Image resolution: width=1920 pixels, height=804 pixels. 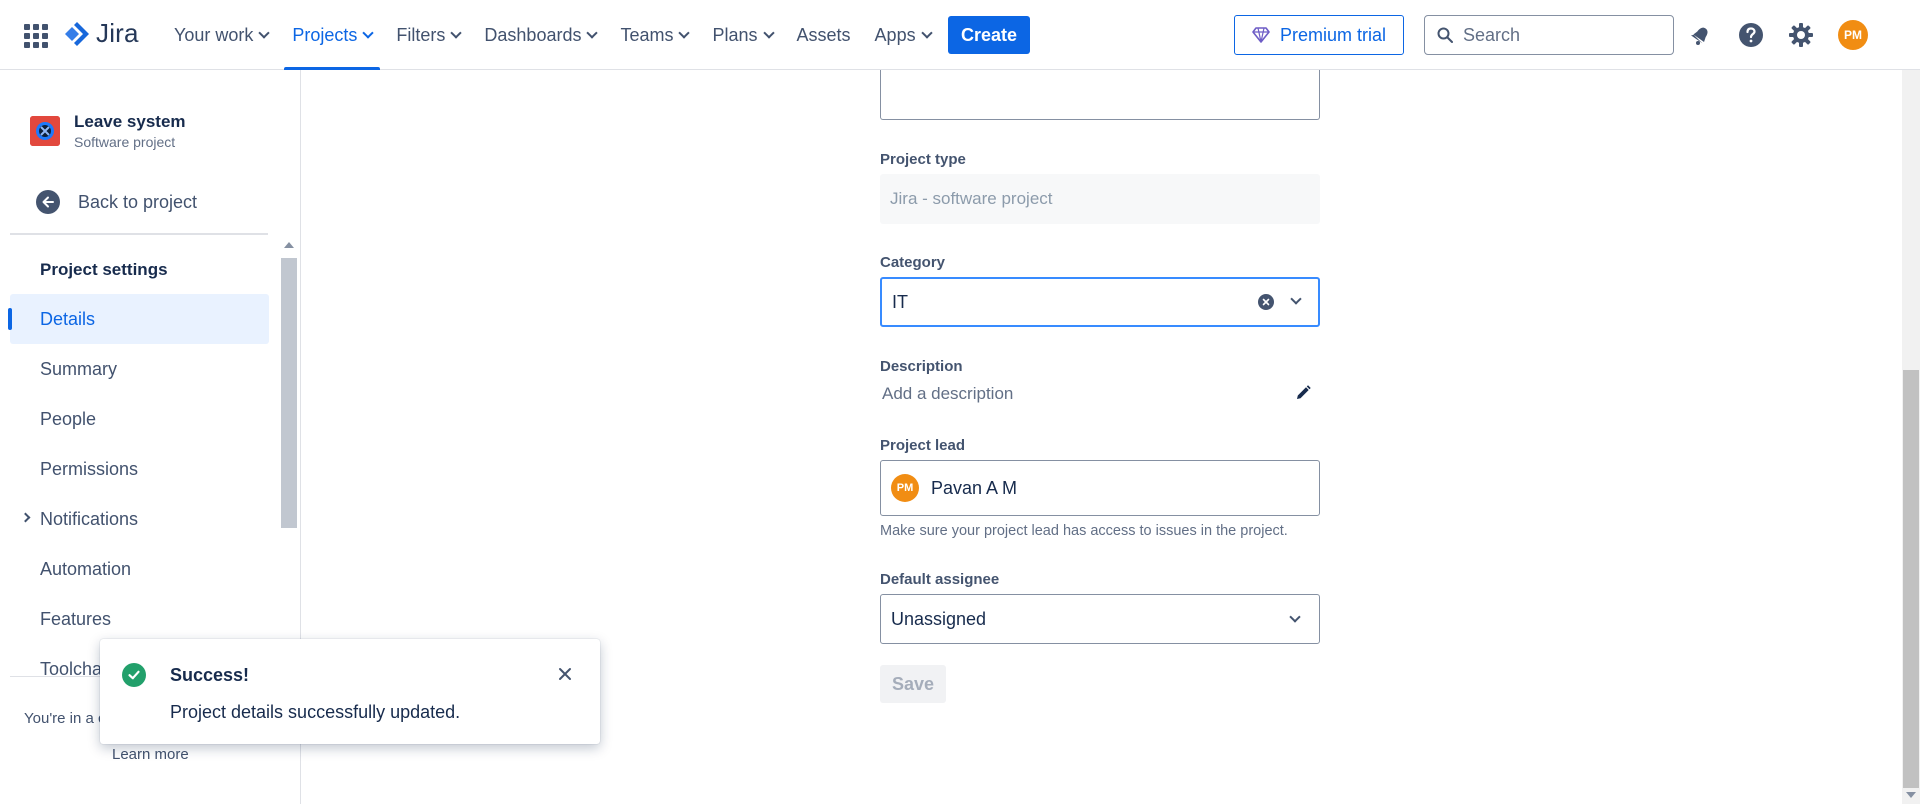 What do you see at coordinates (210, 675) in the screenshot?
I see `toast-title: Success!` at bounding box center [210, 675].